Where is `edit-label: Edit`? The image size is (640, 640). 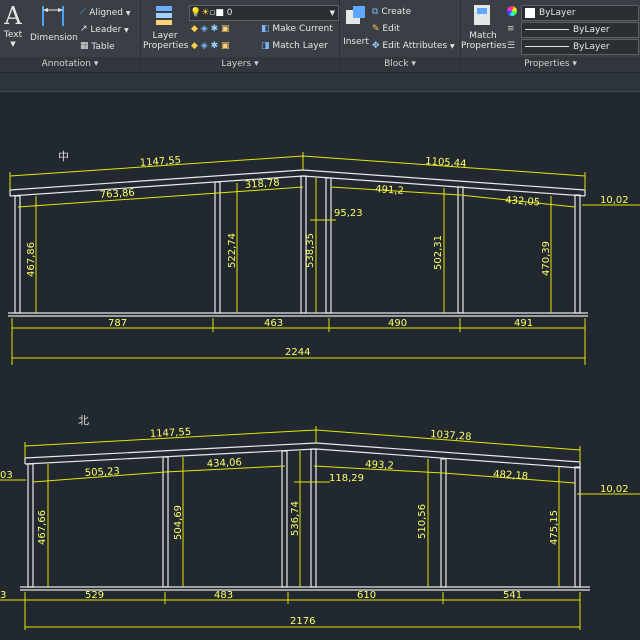
edit-label: Edit is located at coordinates (391, 29).